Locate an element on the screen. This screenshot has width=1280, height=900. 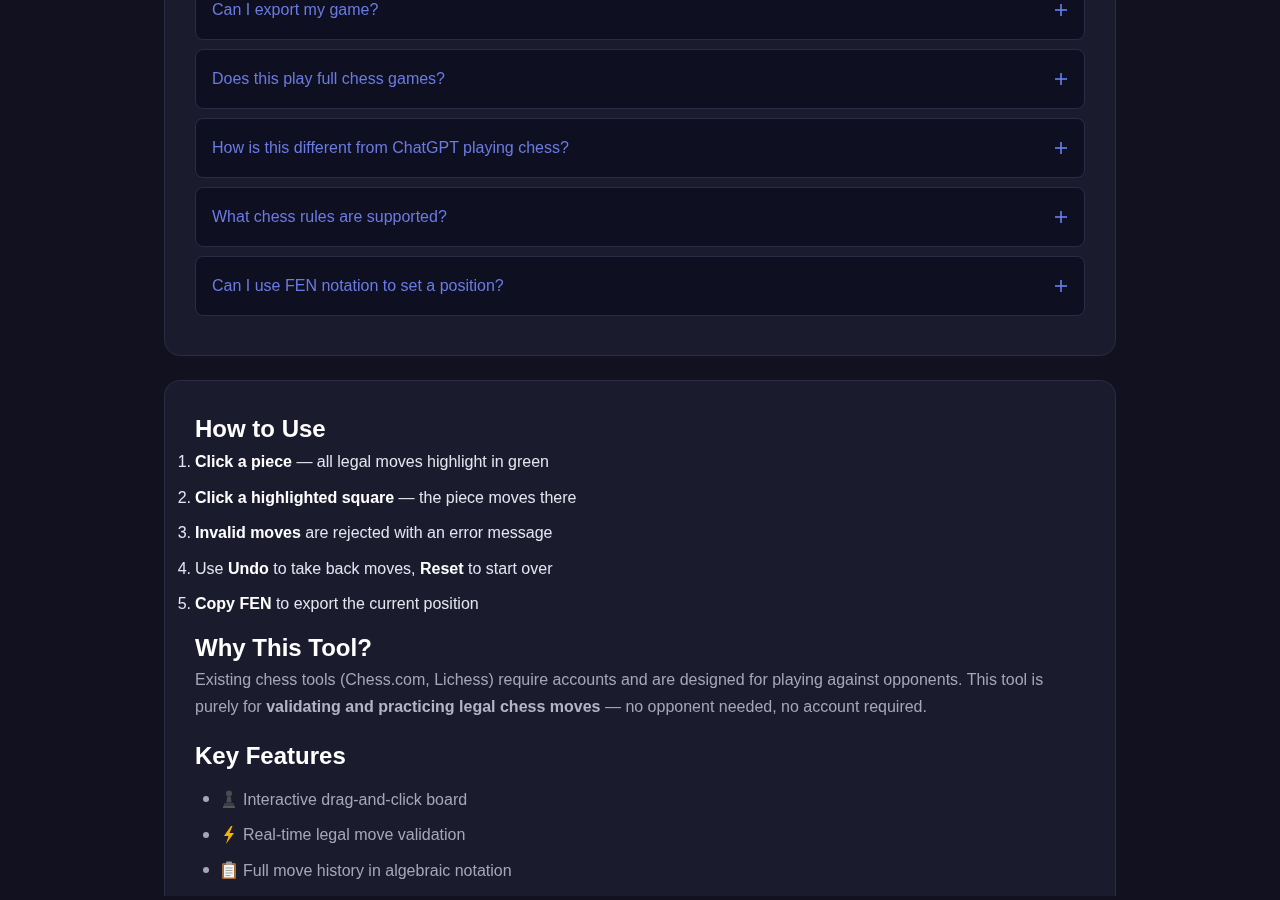
clipboard-icon is located at coordinates (229, 870).